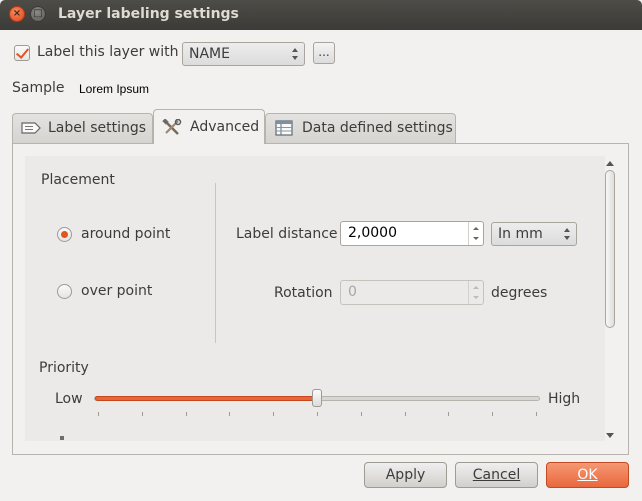 The height and width of the screenshot is (501, 642). I want to click on around-point-label: around point, so click(125, 234).